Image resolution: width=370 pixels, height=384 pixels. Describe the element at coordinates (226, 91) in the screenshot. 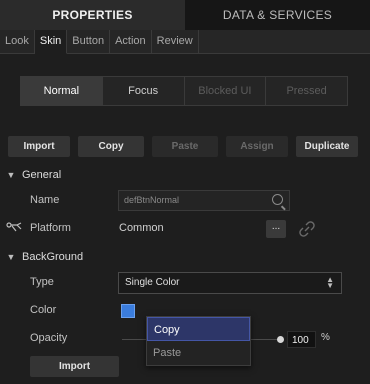

I see `state-blocked-ui: Blocked UI` at that location.